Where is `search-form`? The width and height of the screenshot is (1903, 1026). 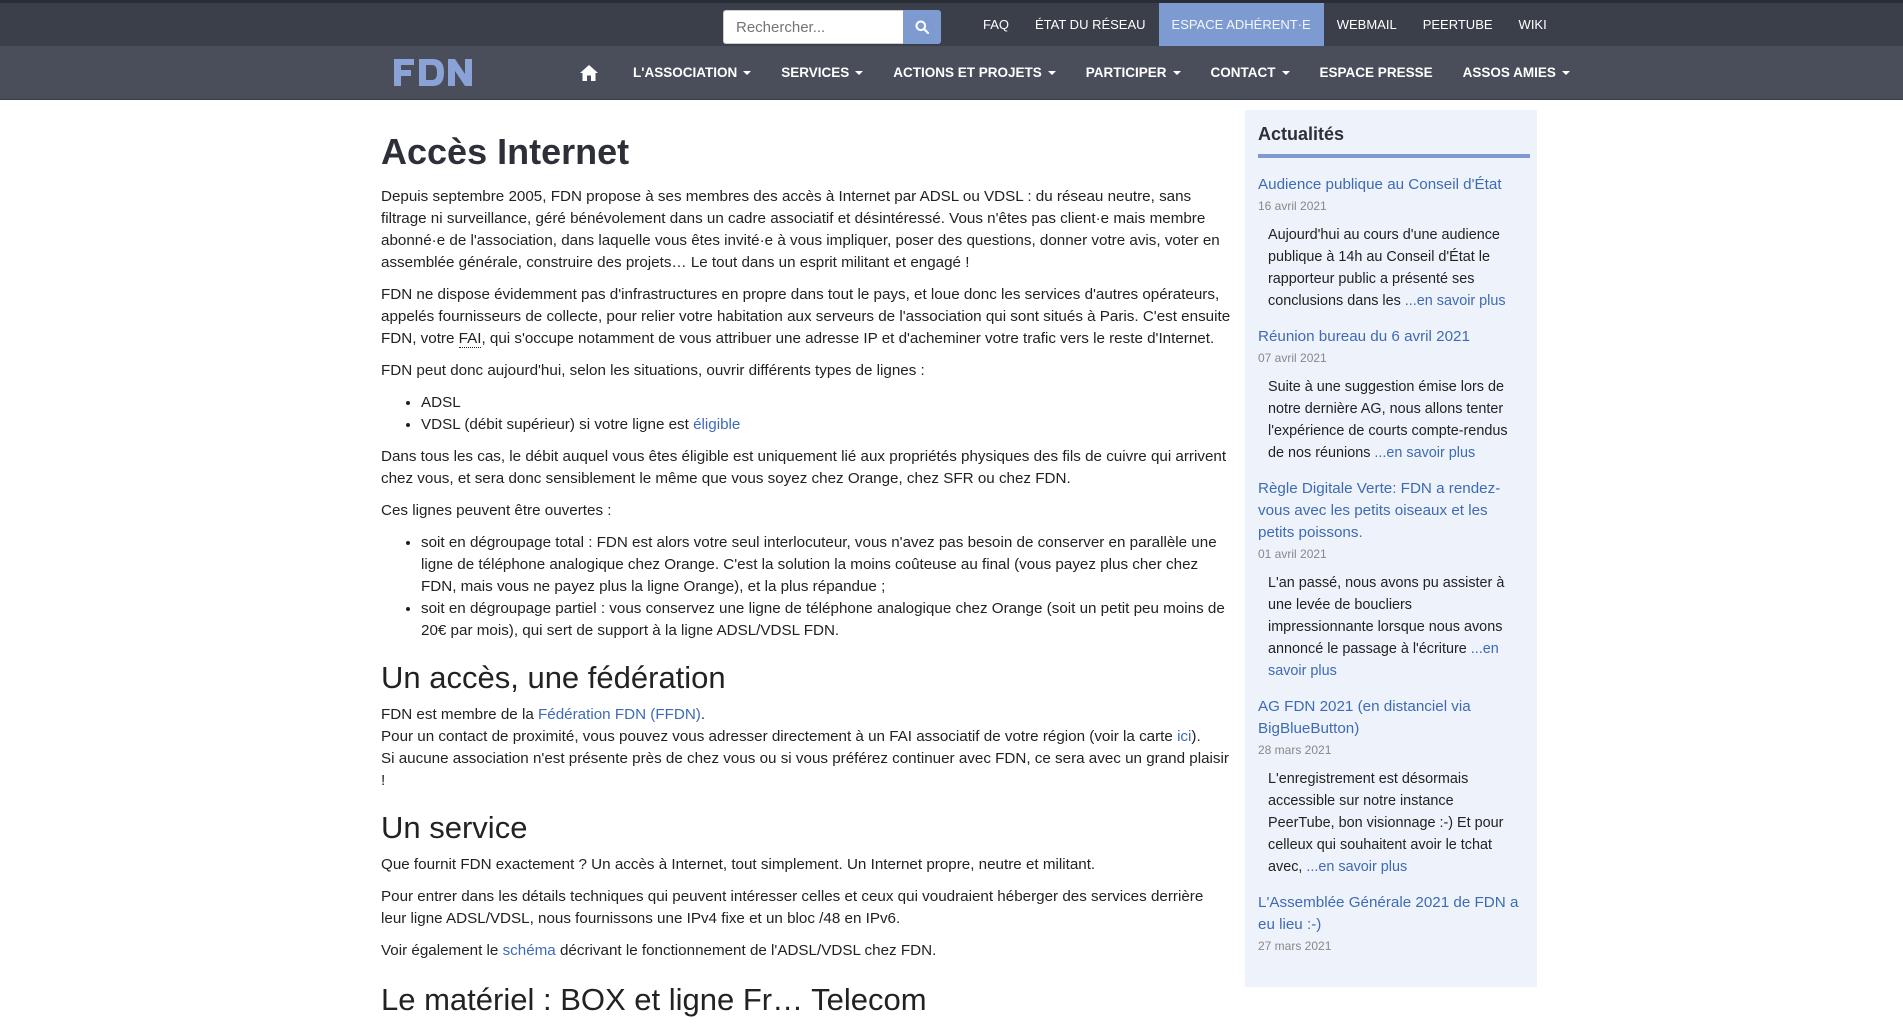 search-form is located at coordinates (832, 27).